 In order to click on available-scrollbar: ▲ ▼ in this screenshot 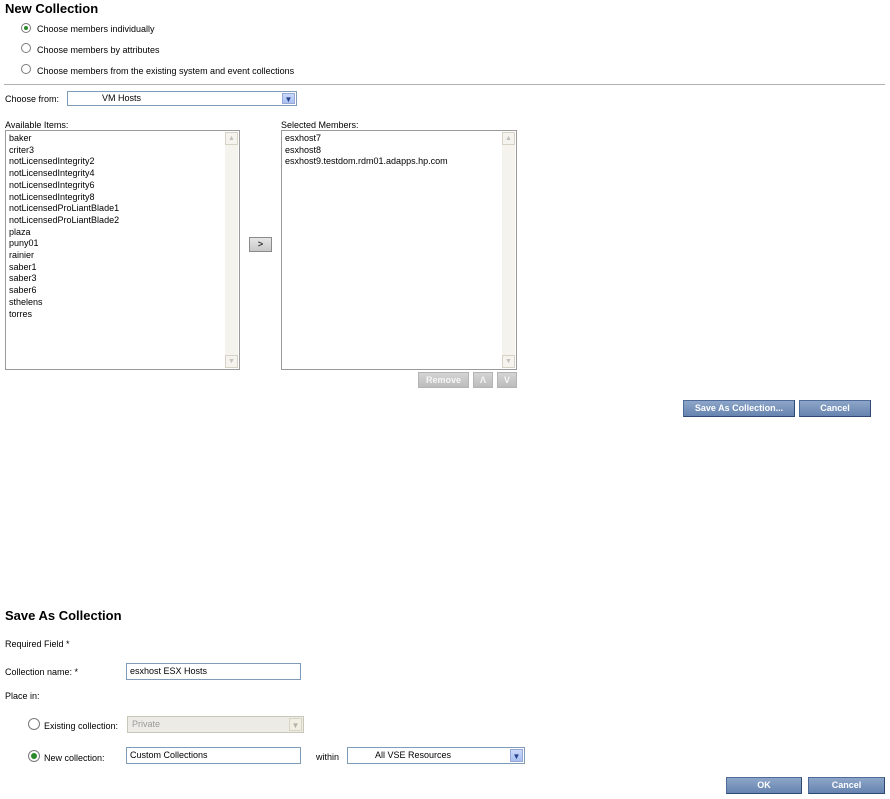, I will do `click(231, 250)`.